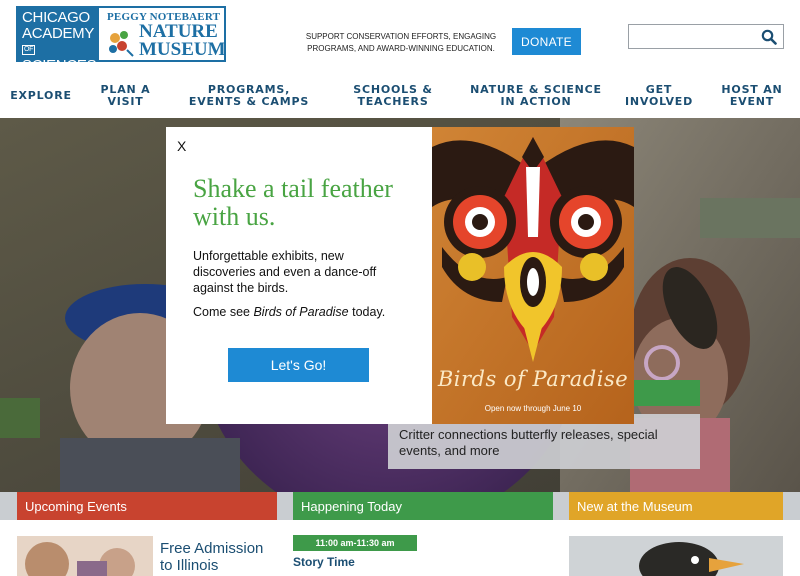  What do you see at coordinates (41, 96) in the screenshot?
I see `nav-explore: EXPLORE` at bounding box center [41, 96].